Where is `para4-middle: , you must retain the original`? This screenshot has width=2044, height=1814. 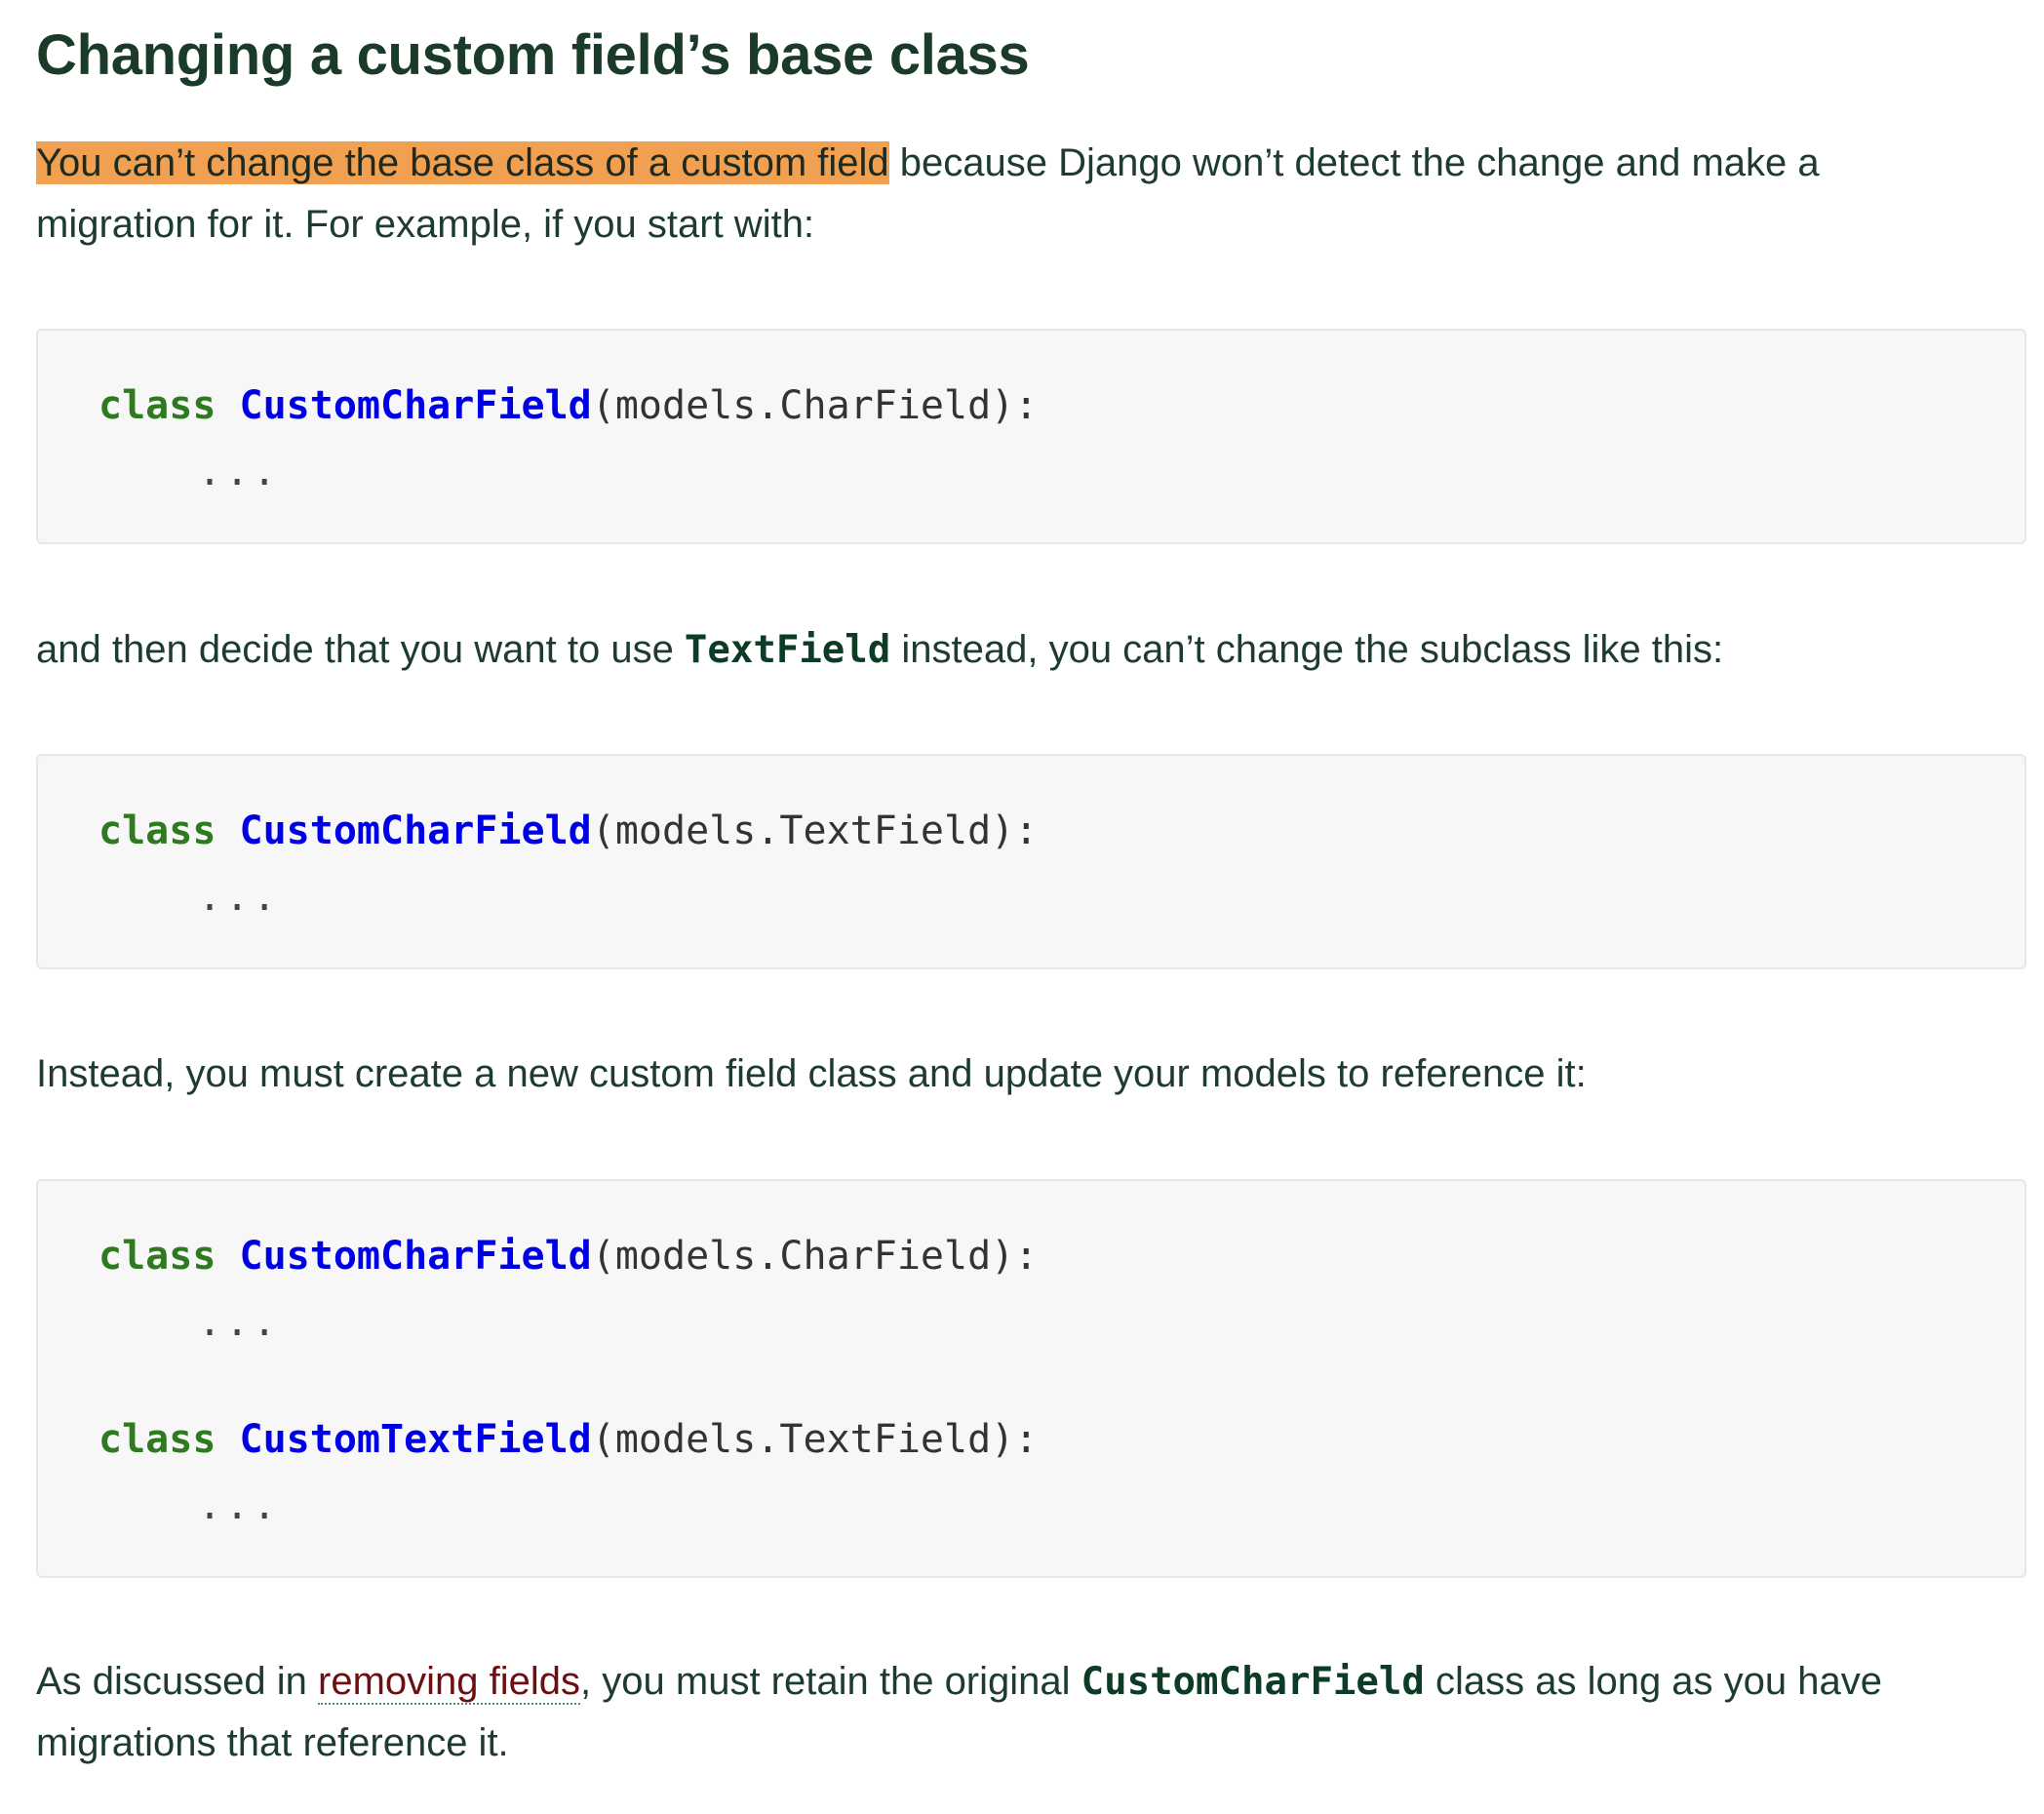
para4-middle: , you must retain the original is located at coordinates (830, 1681).